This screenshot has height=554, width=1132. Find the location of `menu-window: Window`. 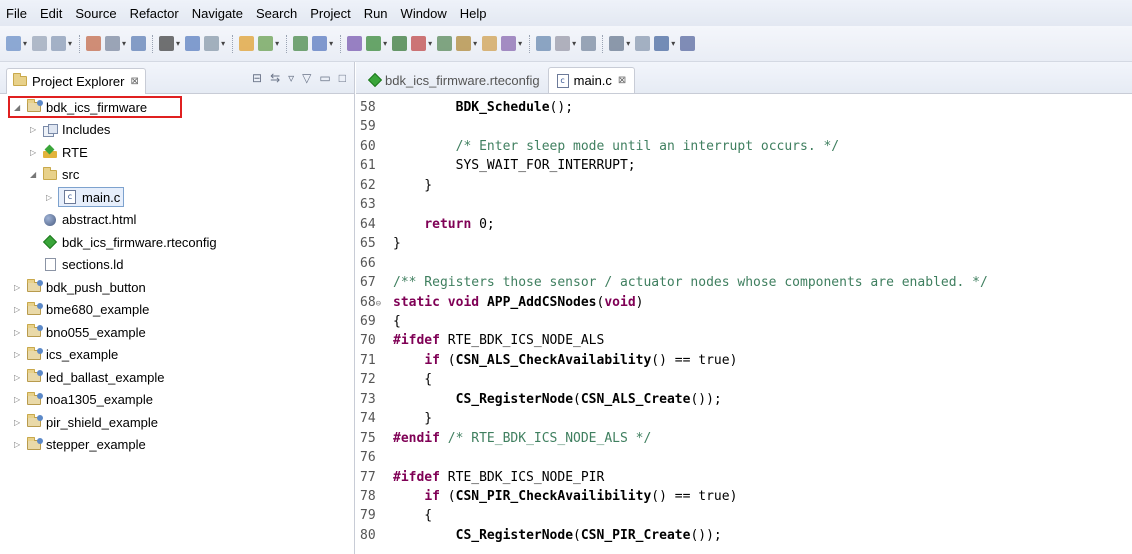

menu-window: Window is located at coordinates (424, 13).